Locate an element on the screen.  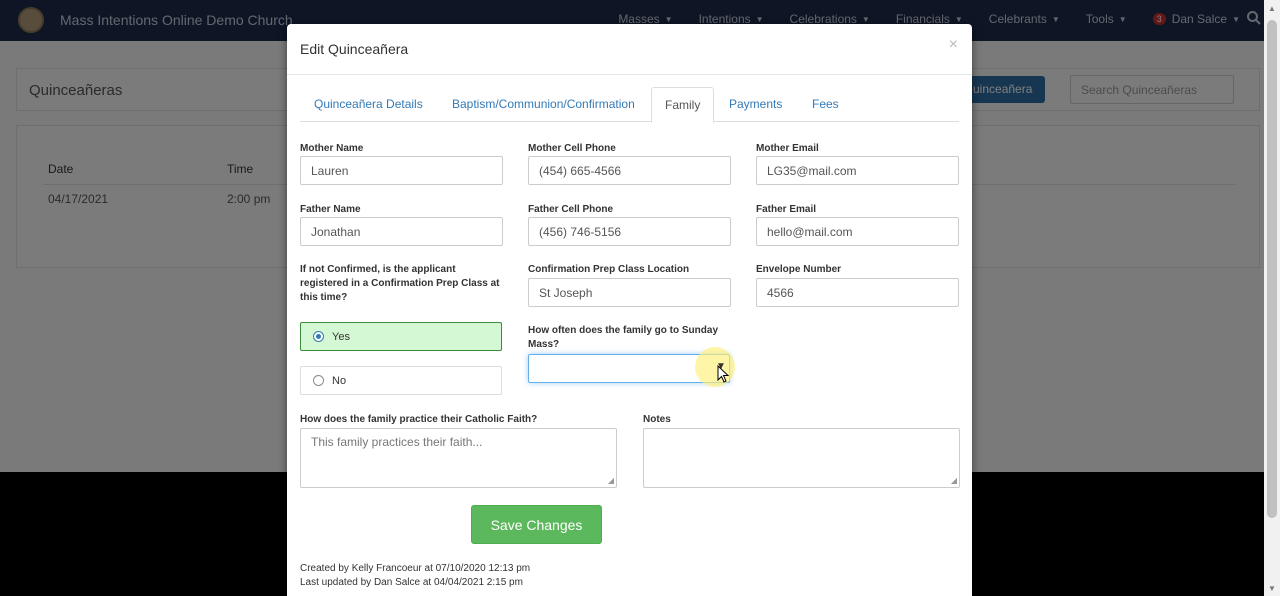
tab-payments: Payments is located at coordinates (755, 104).